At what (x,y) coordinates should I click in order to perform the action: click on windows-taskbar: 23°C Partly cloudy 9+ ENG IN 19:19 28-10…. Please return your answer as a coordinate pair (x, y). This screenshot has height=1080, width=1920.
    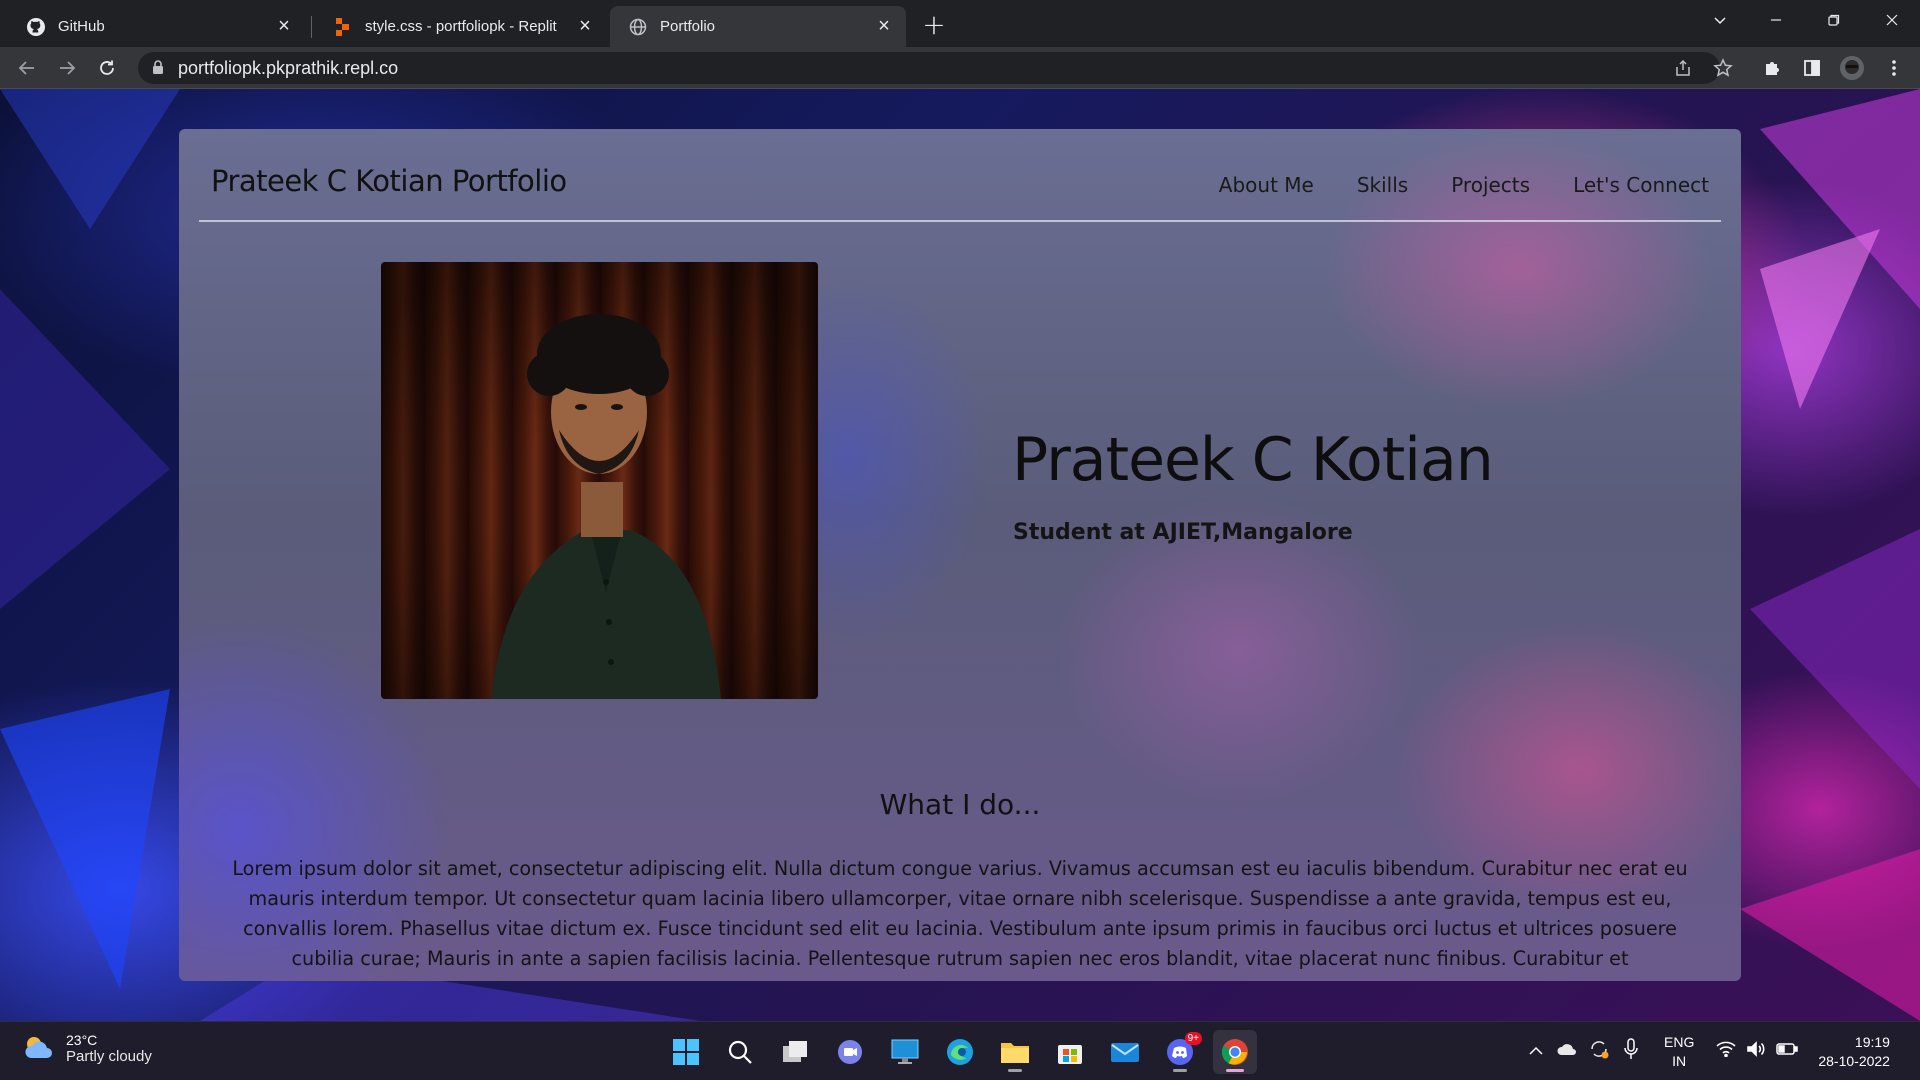
    Looking at the image, I should click on (960, 1050).